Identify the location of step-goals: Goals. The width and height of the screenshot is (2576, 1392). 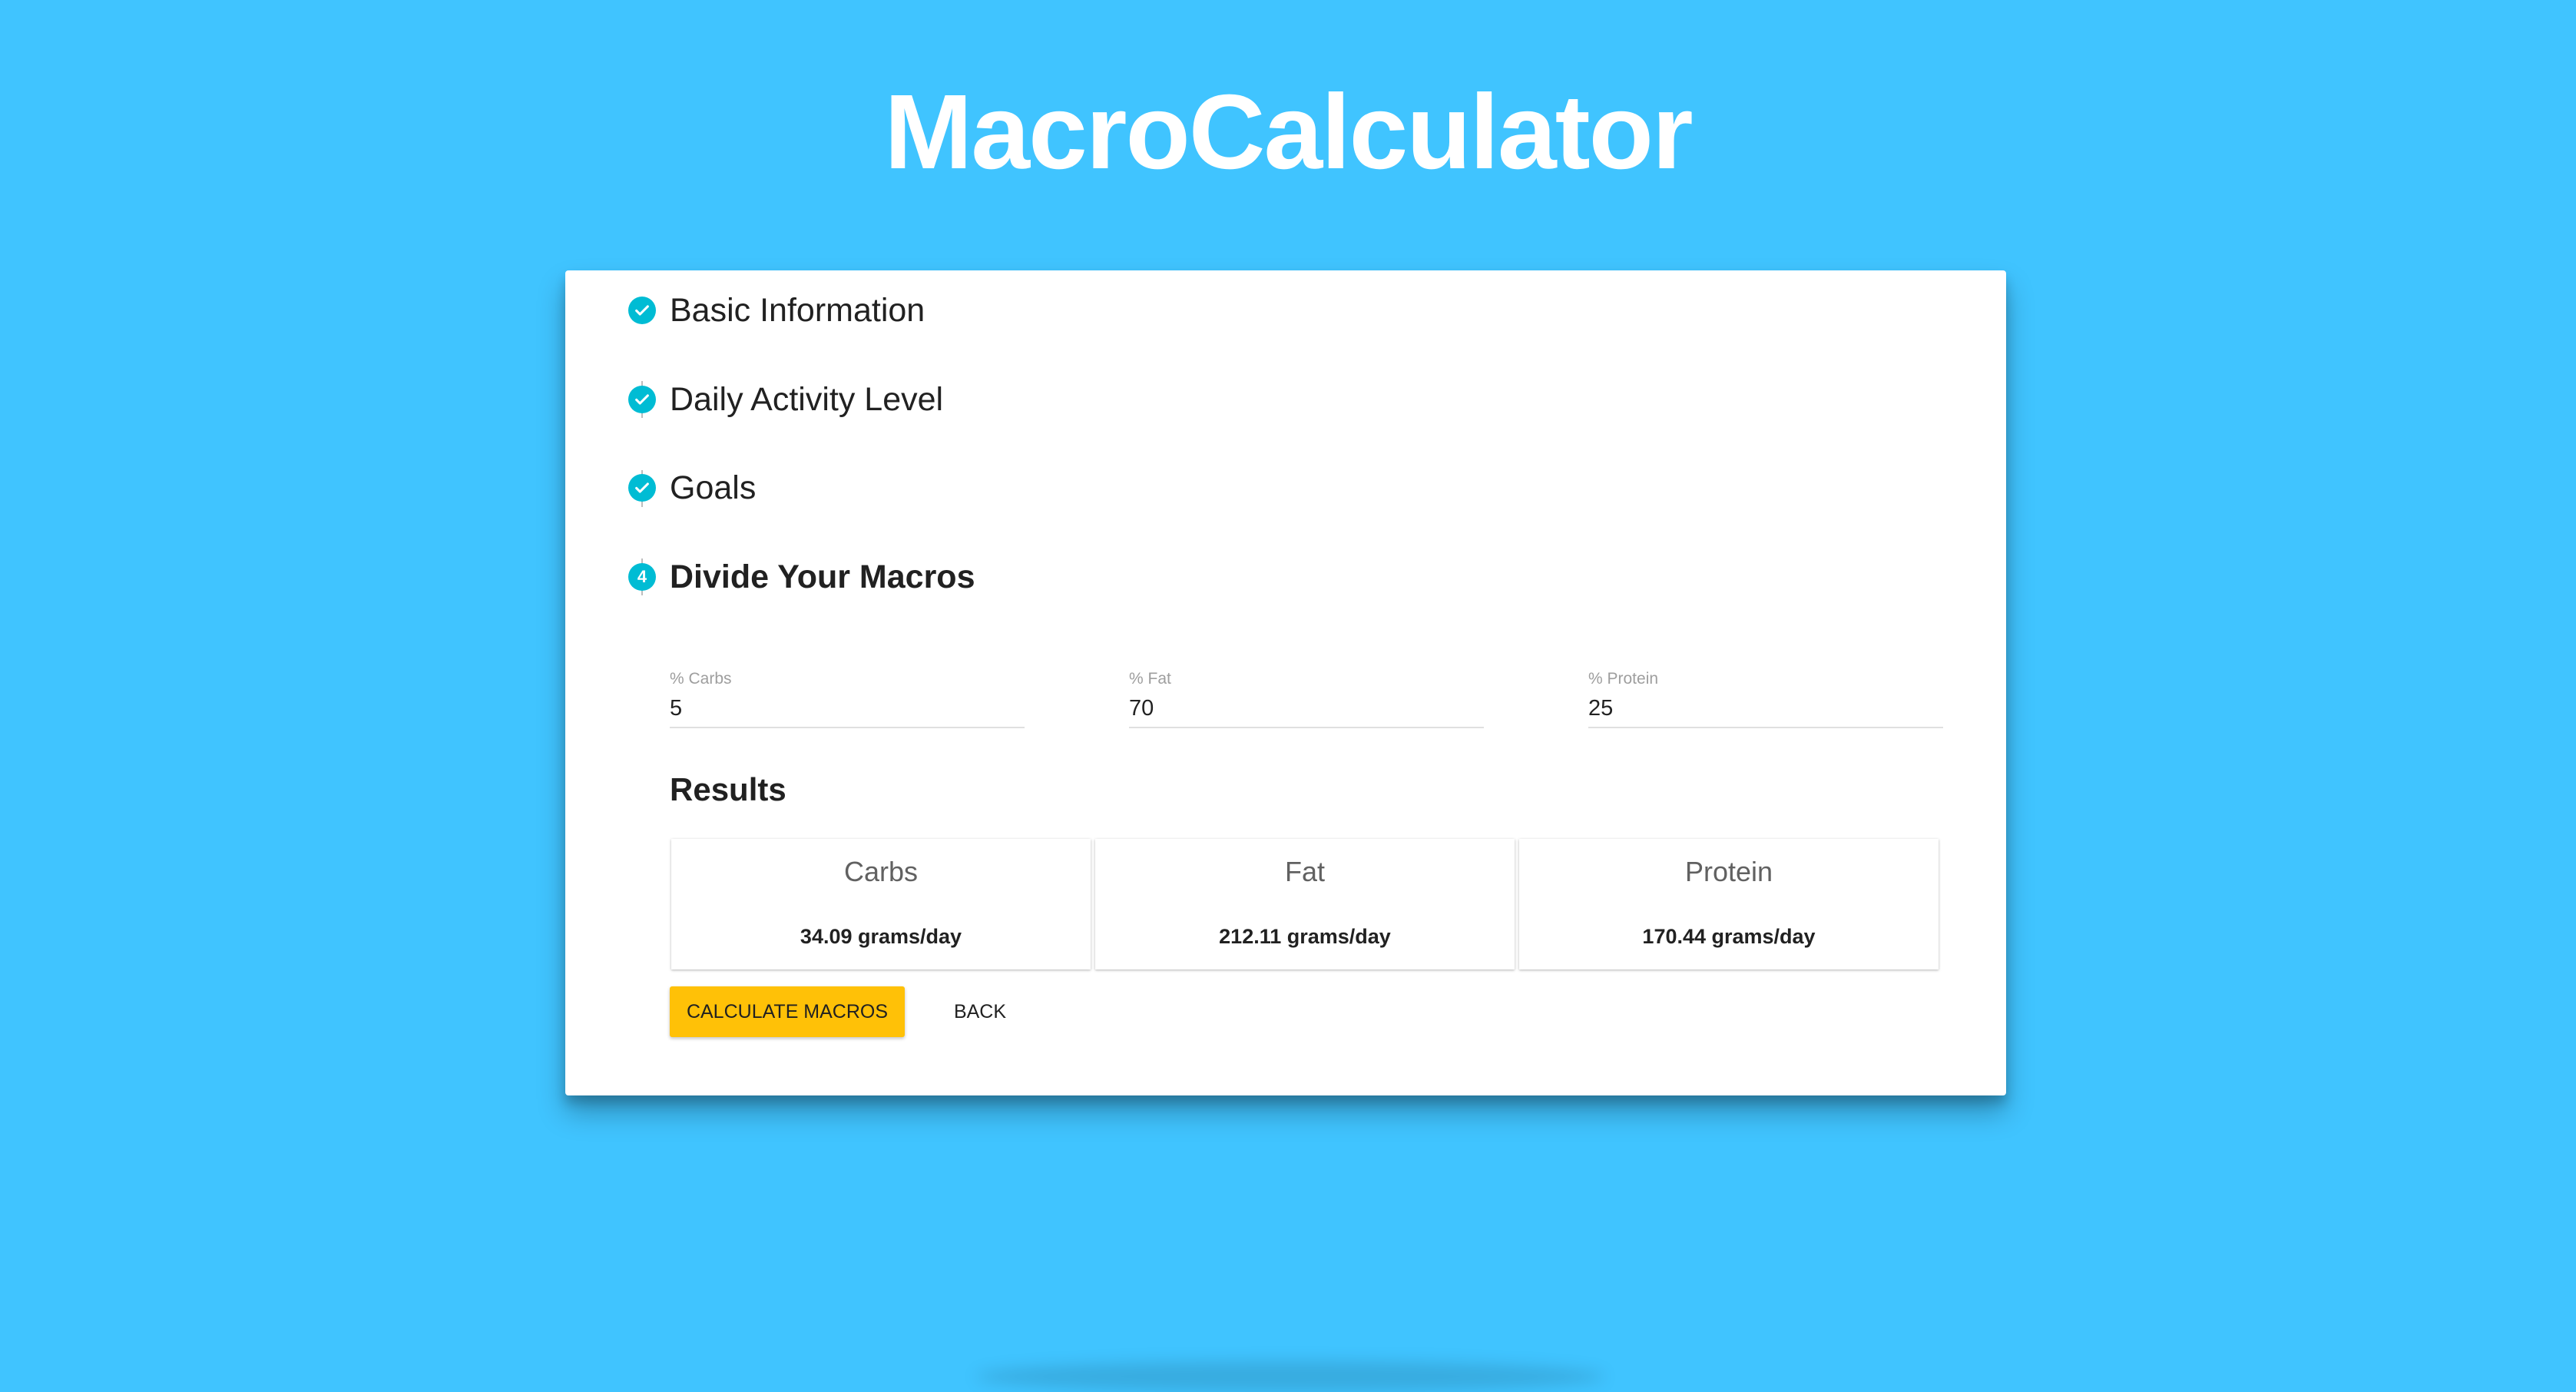
(692, 487).